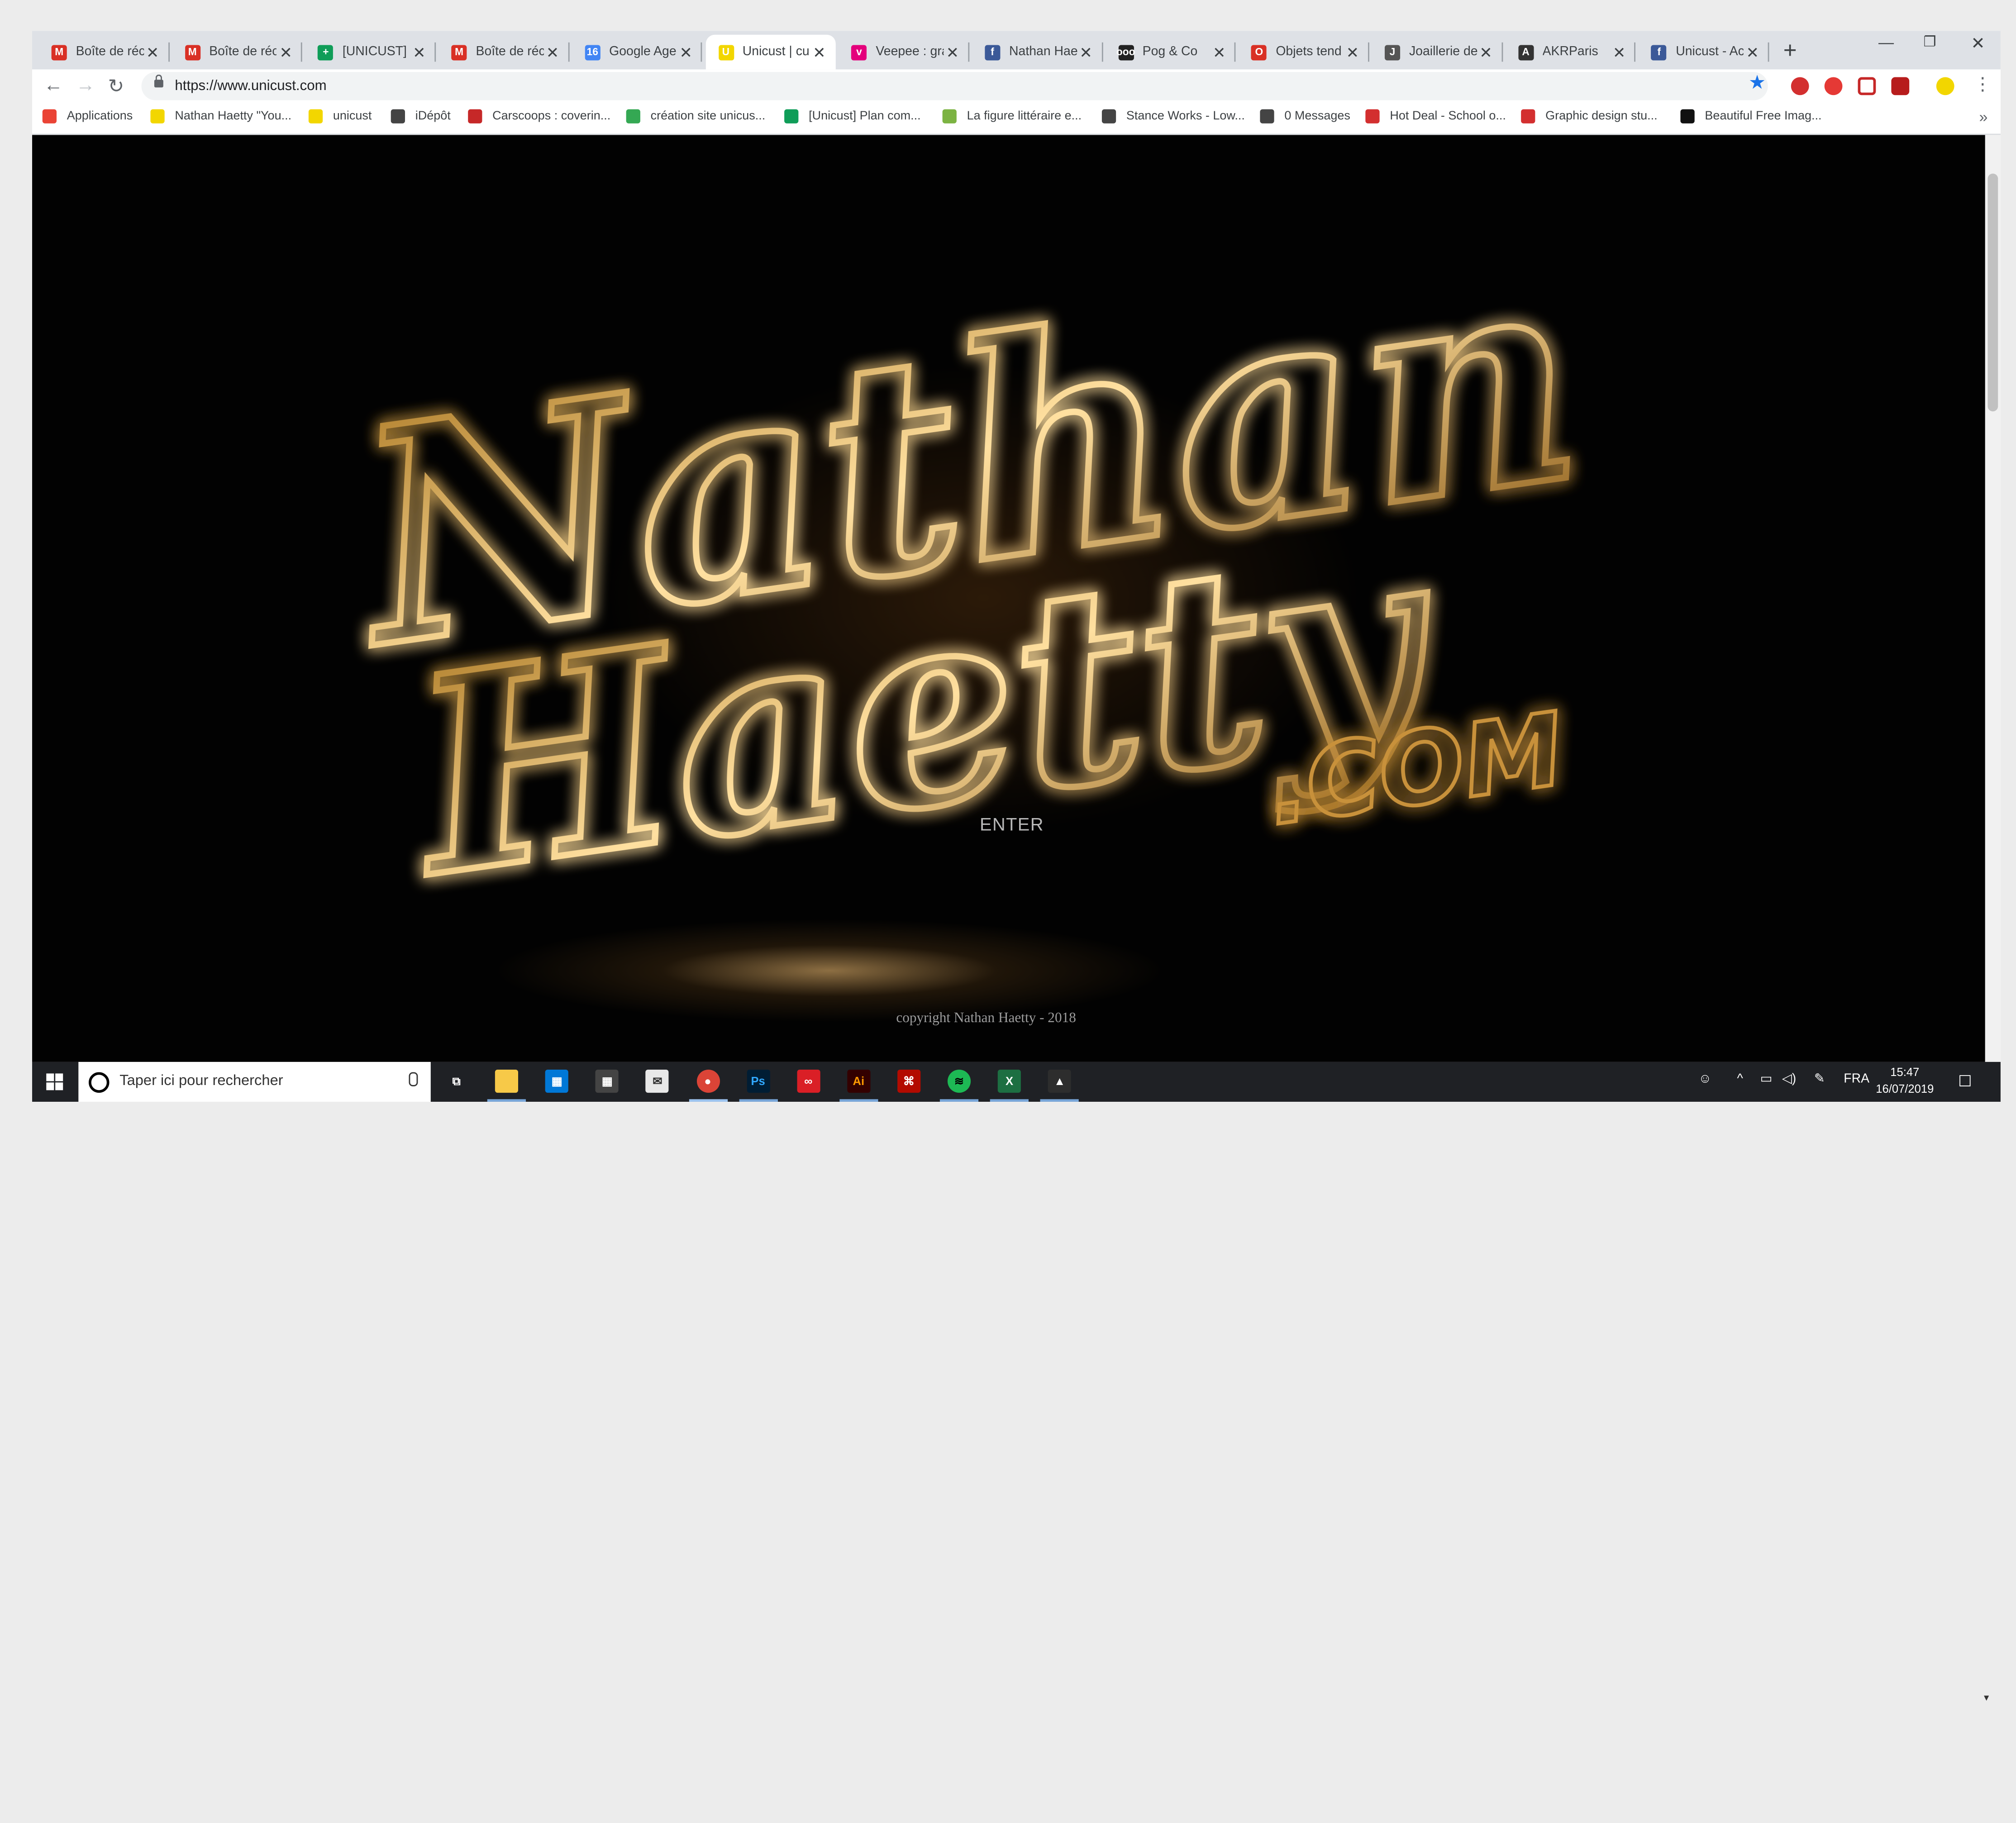  What do you see at coordinates (251, 86) in the screenshot?
I see `url-text: https://www.unicust.com` at bounding box center [251, 86].